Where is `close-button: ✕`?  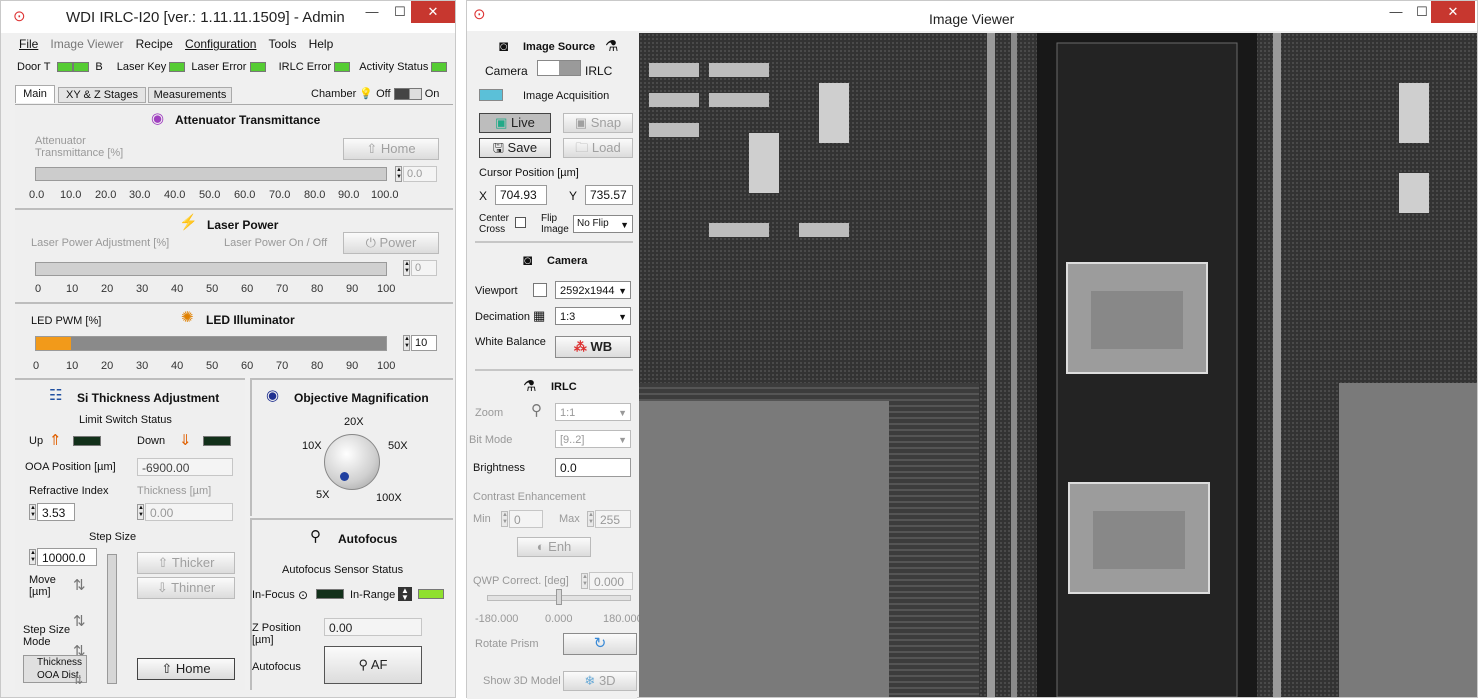
close-button: ✕ is located at coordinates (433, 12).